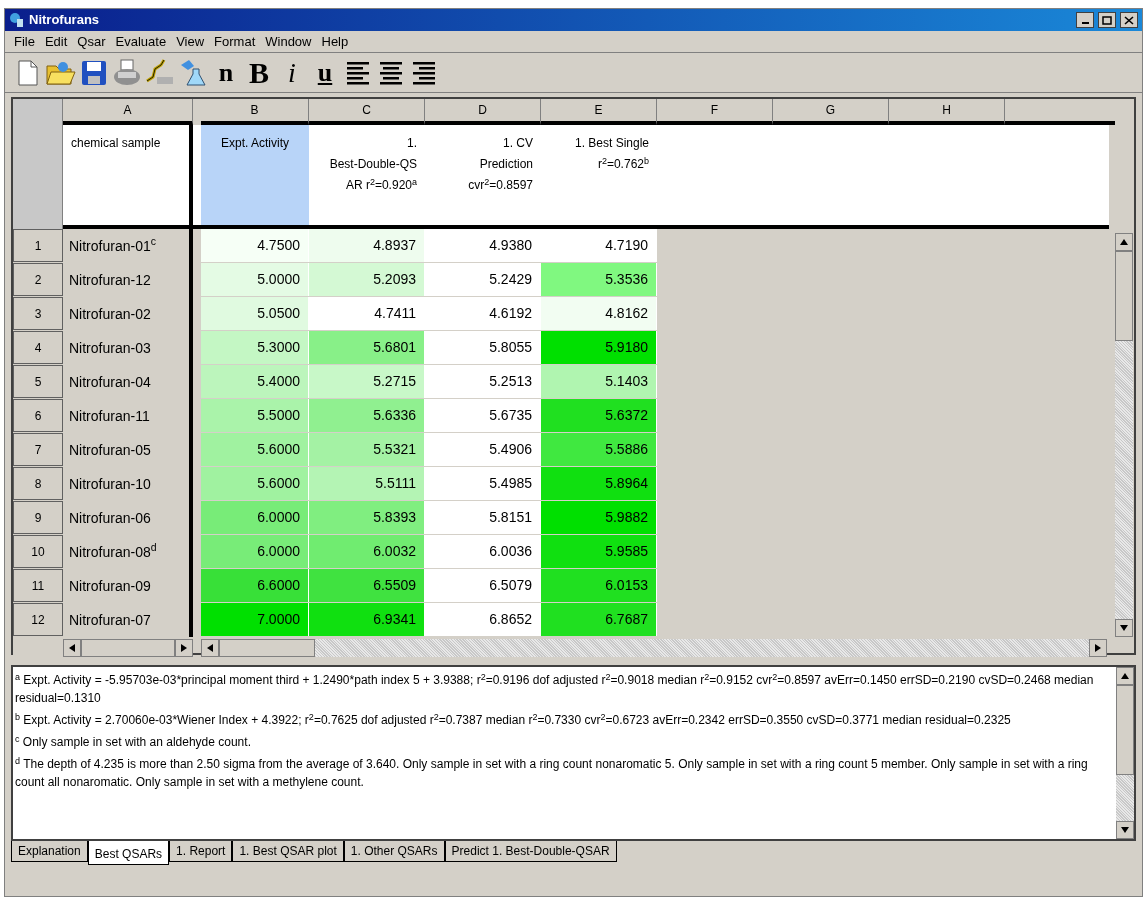 Image resolution: width=1143 pixels, height=897 pixels. Describe the element at coordinates (255, 619) in the screenshot. I see `table-cell: 7.0000` at that location.